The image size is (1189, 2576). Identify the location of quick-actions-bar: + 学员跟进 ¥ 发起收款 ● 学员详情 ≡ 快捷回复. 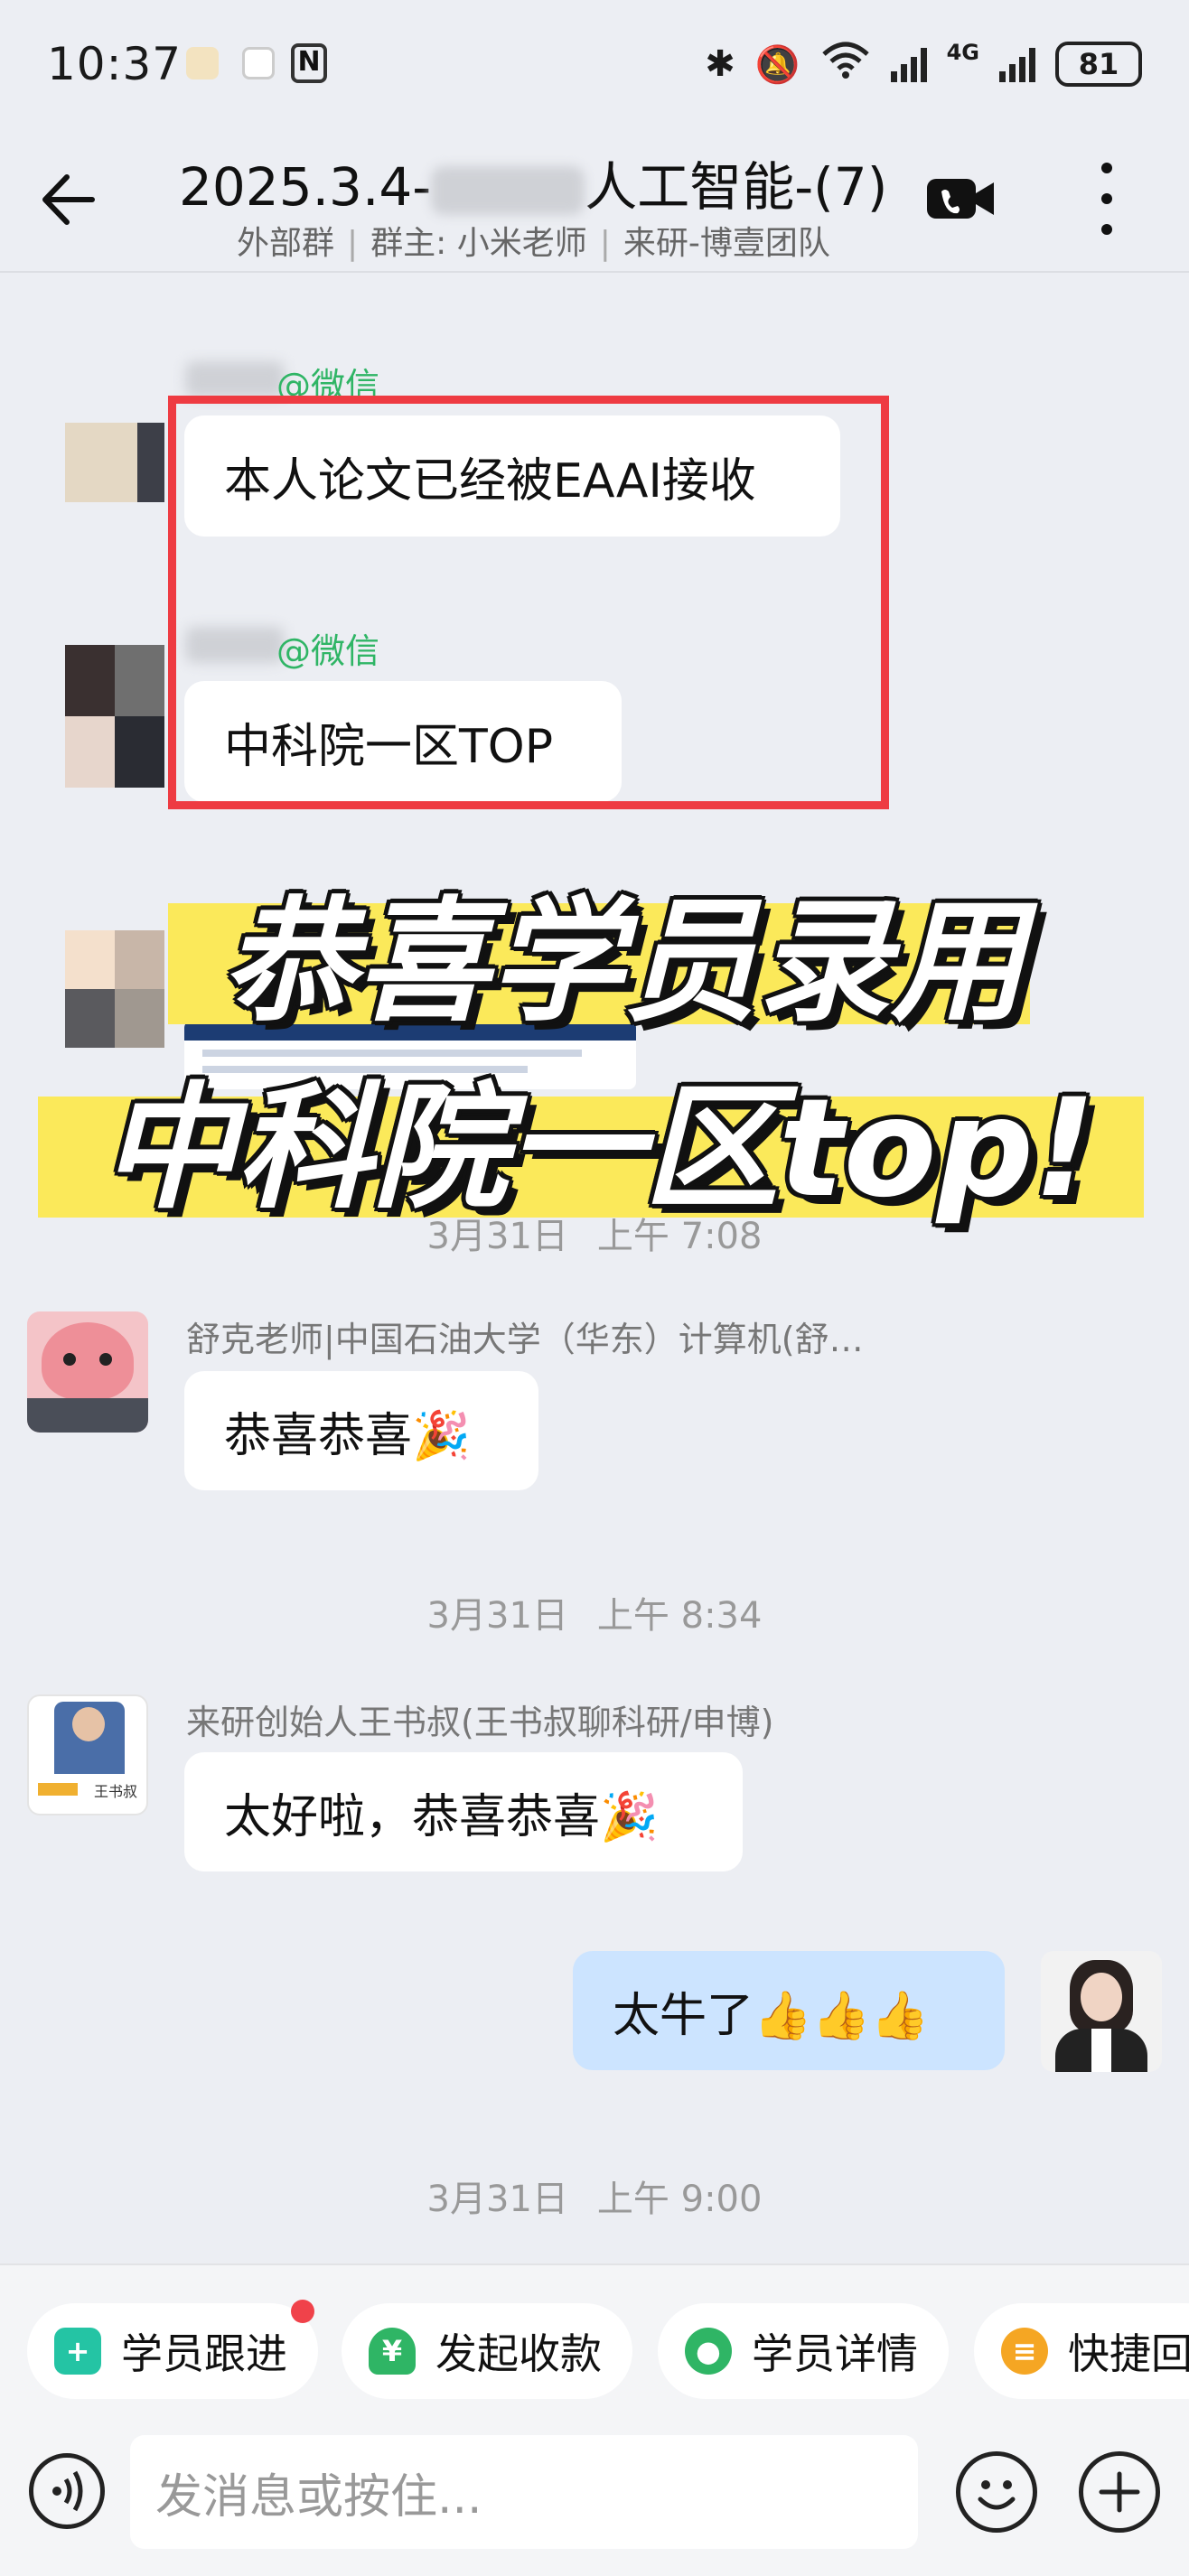
(594, 2345).